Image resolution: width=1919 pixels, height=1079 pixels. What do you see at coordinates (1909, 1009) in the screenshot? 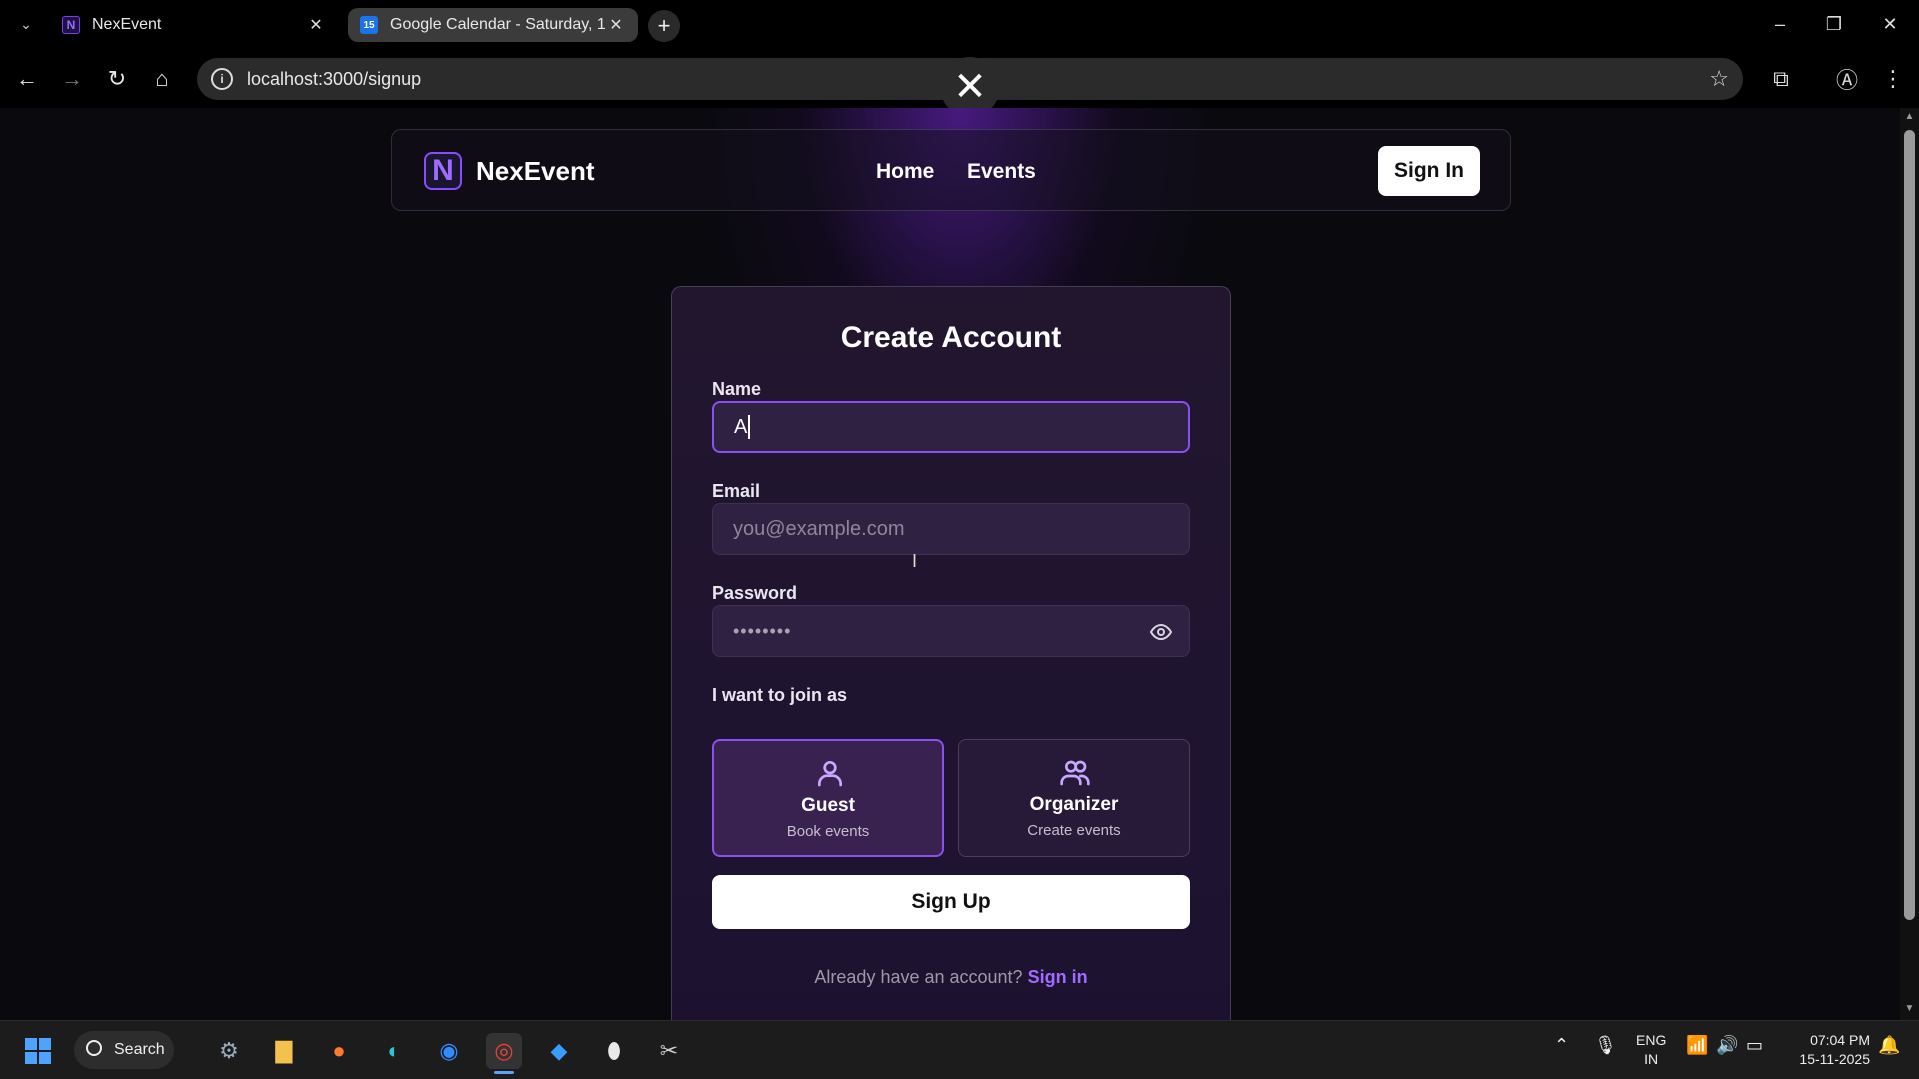
I see `scroll-down-icon: ▼` at bounding box center [1909, 1009].